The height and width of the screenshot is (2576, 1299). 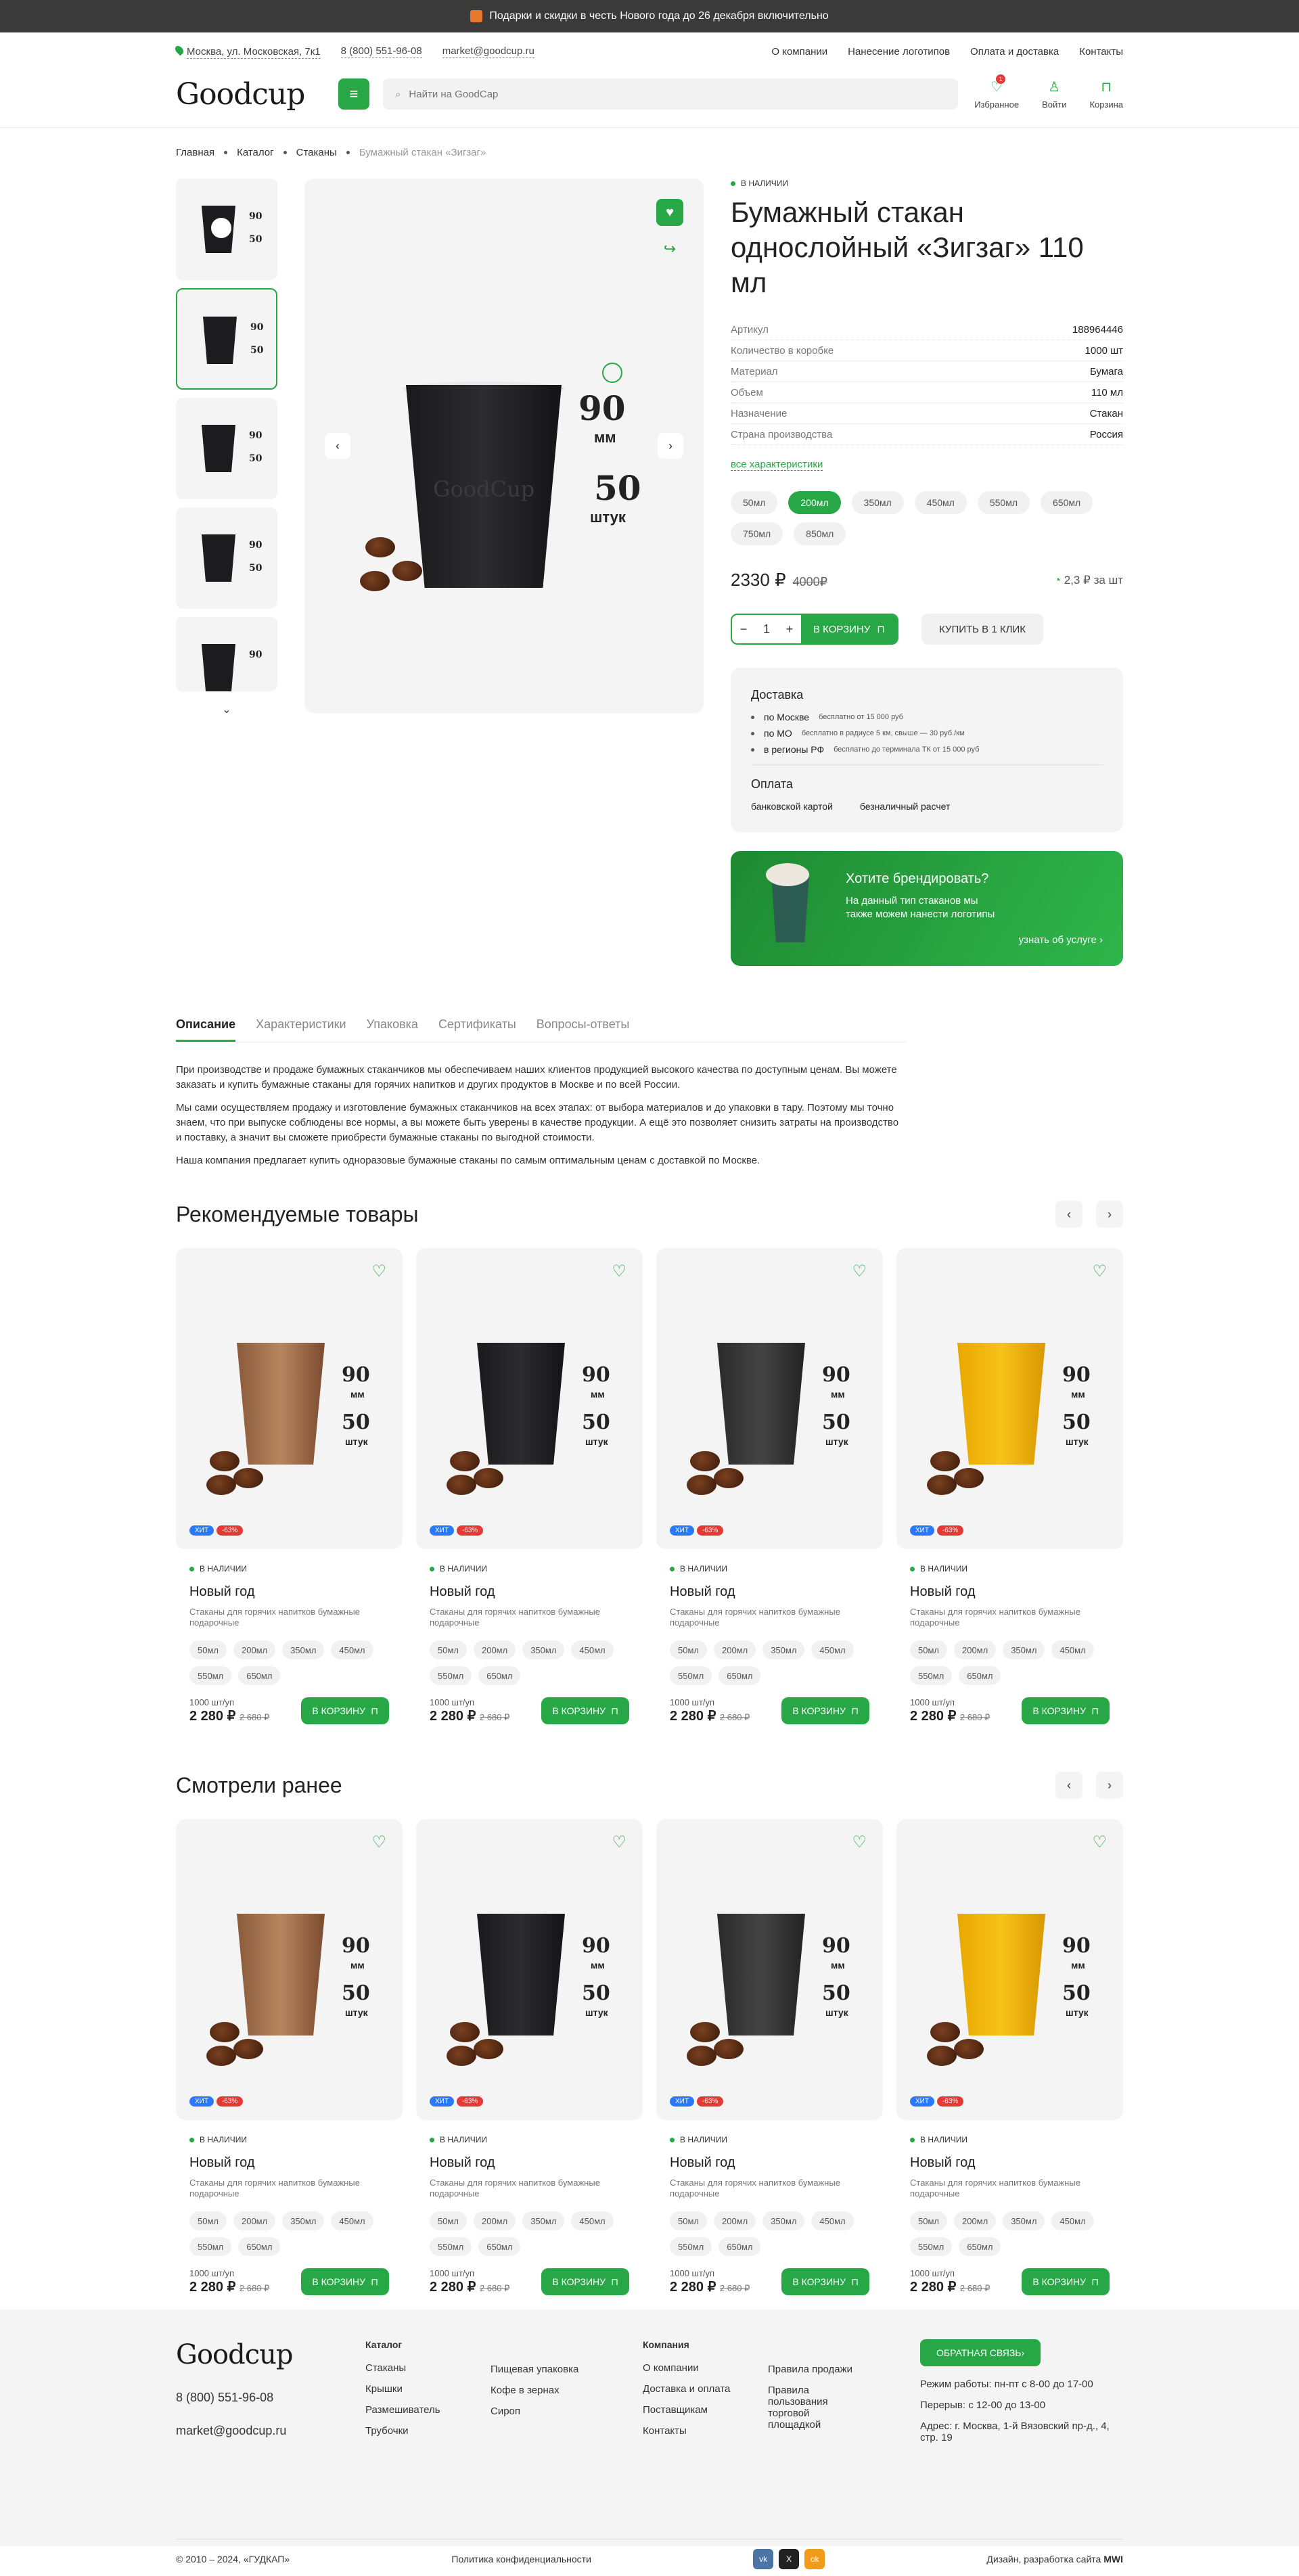 What do you see at coordinates (777, 465) in the screenshot?
I see `all-characteristics-link: все характеристики` at bounding box center [777, 465].